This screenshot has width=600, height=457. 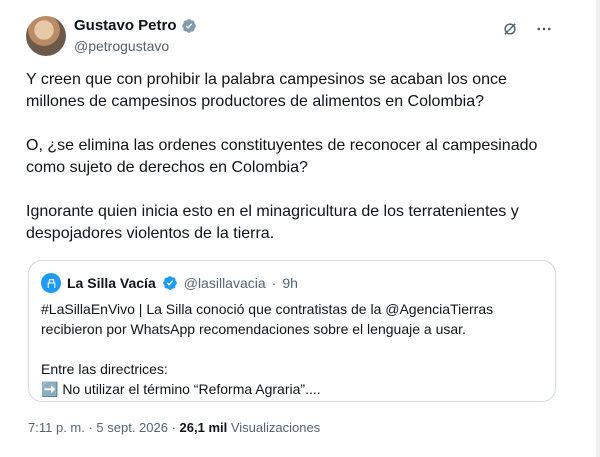 I want to click on scrollbar, so click(x=598, y=228).